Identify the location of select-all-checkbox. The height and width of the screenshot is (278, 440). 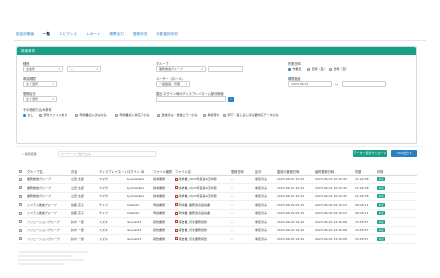
(22, 172).